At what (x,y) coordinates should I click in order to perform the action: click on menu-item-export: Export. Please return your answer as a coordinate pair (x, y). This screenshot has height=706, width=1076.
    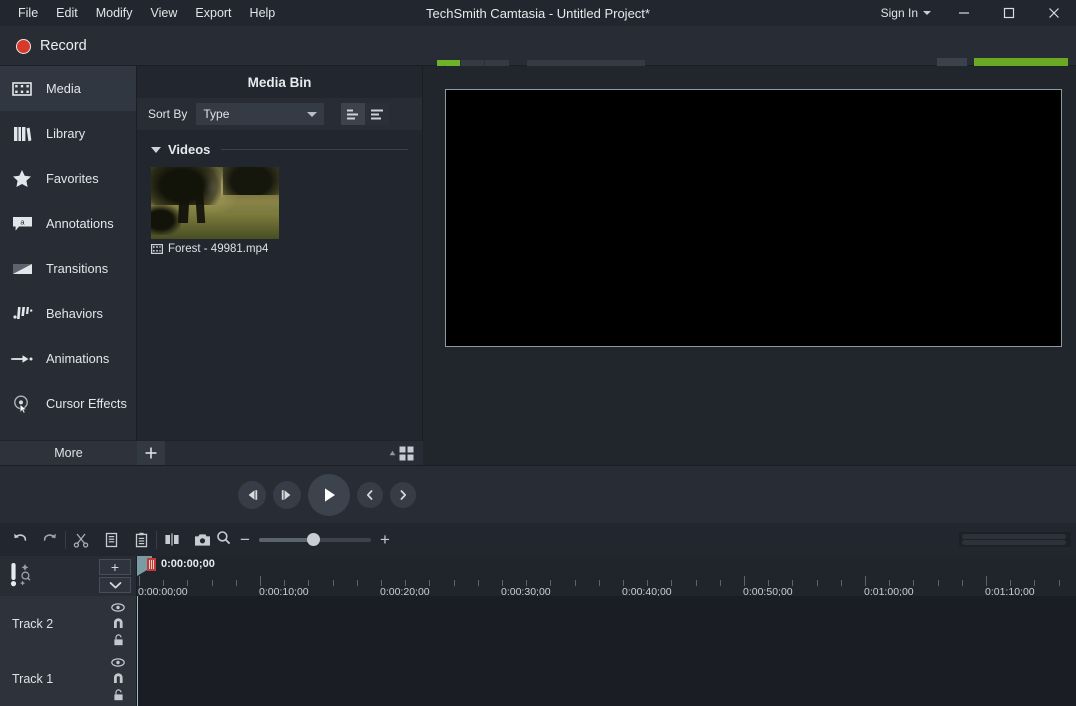
    Looking at the image, I should click on (213, 13).